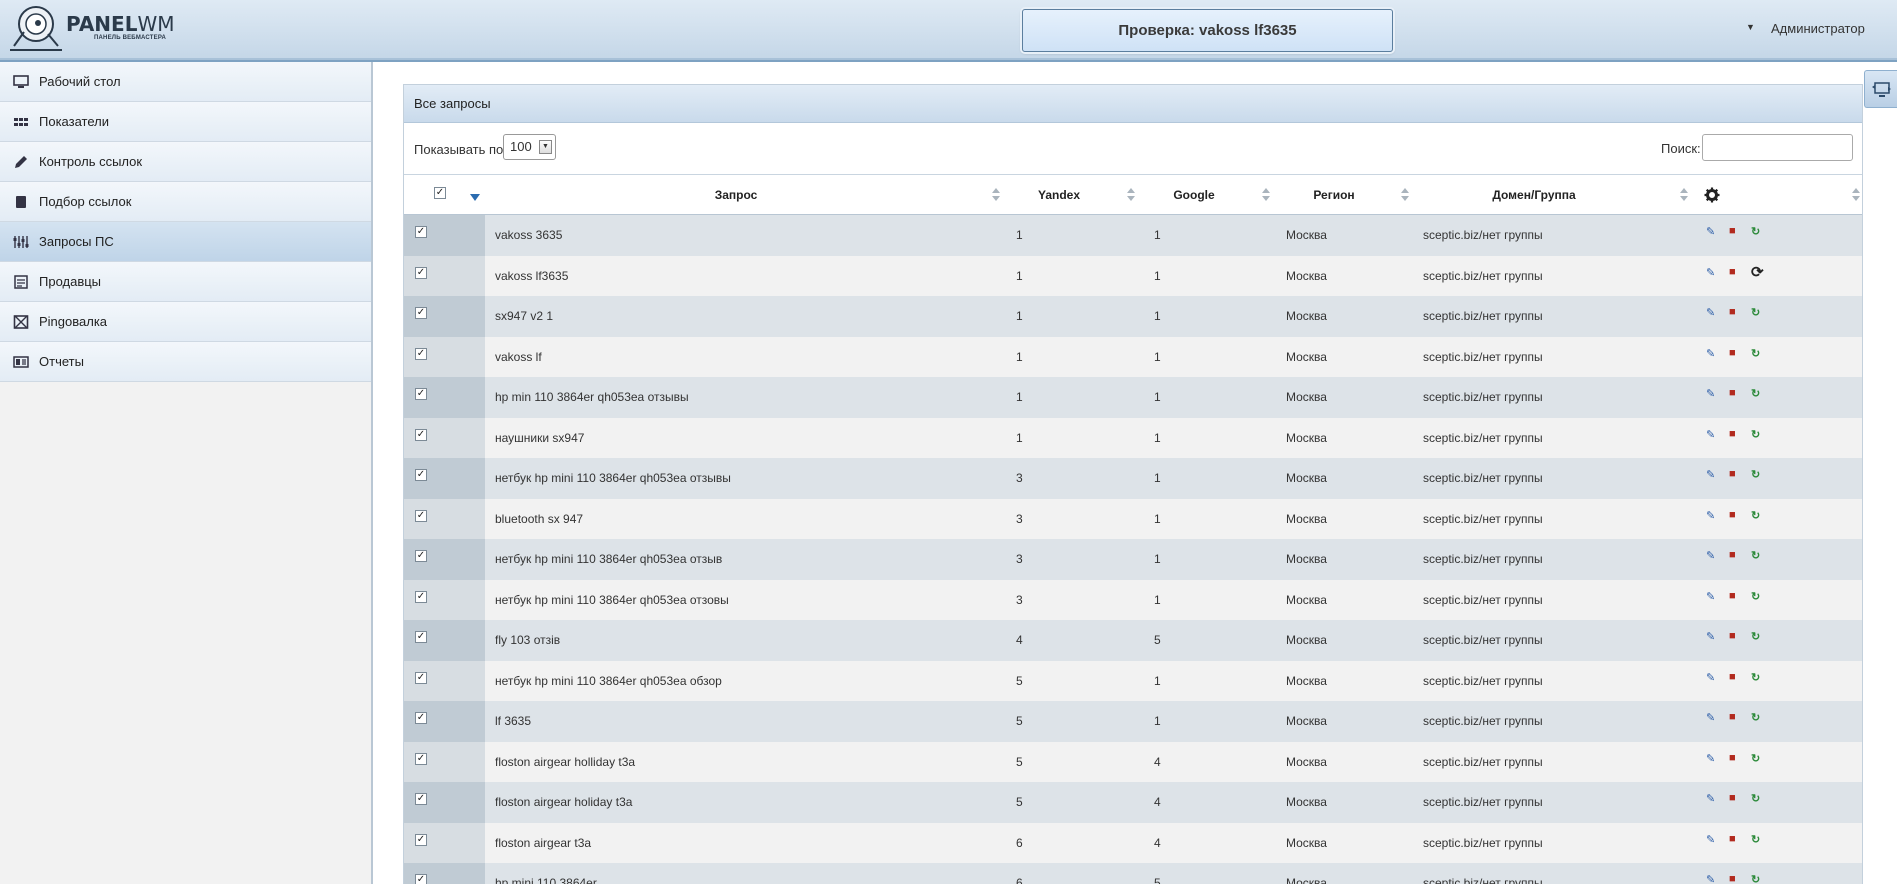 The image size is (1897, 884). Describe the element at coordinates (1712, 195) in the screenshot. I see `settings-gear-icon` at that location.